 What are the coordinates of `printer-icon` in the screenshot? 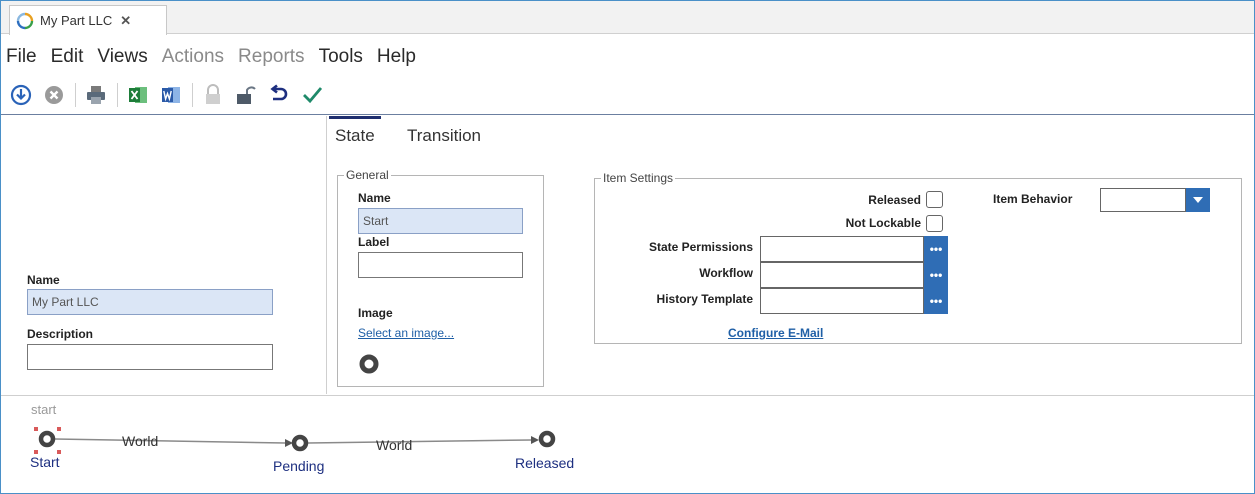 It's located at (96, 94).